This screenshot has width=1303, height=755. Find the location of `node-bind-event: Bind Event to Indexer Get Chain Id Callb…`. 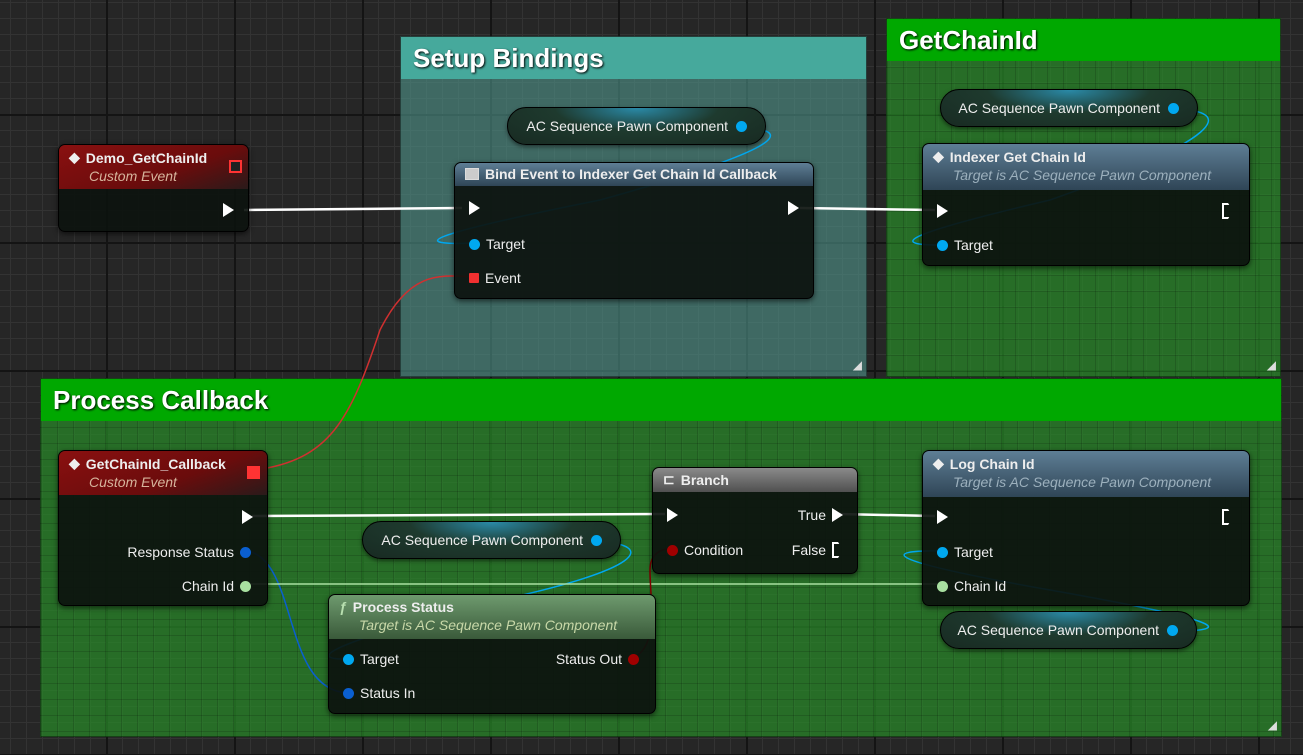

node-bind-event: Bind Event to Indexer Get Chain Id Callb… is located at coordinates (634, 230).